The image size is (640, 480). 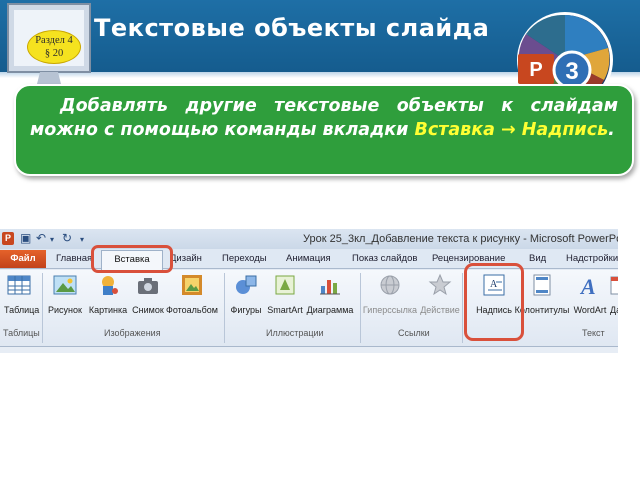 What do you see at coordinates (23, 259) in the screenshot?
I see `tab-file: Файл` at bounding box center [23, 259].